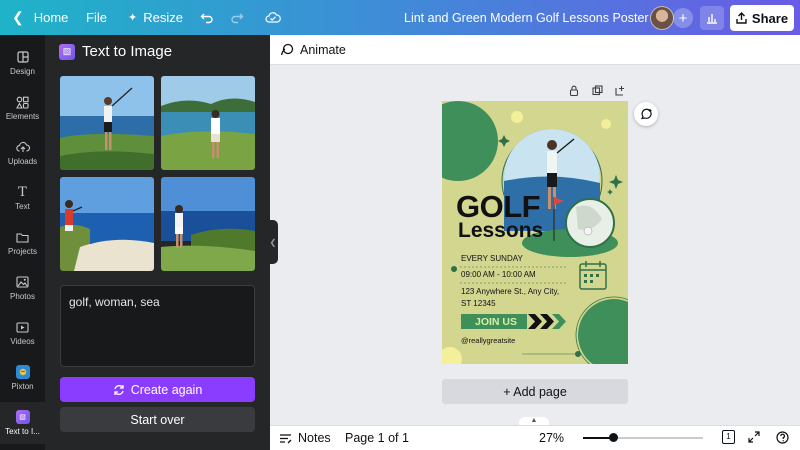  I want to click on text-icon: T, so click(22, 192).